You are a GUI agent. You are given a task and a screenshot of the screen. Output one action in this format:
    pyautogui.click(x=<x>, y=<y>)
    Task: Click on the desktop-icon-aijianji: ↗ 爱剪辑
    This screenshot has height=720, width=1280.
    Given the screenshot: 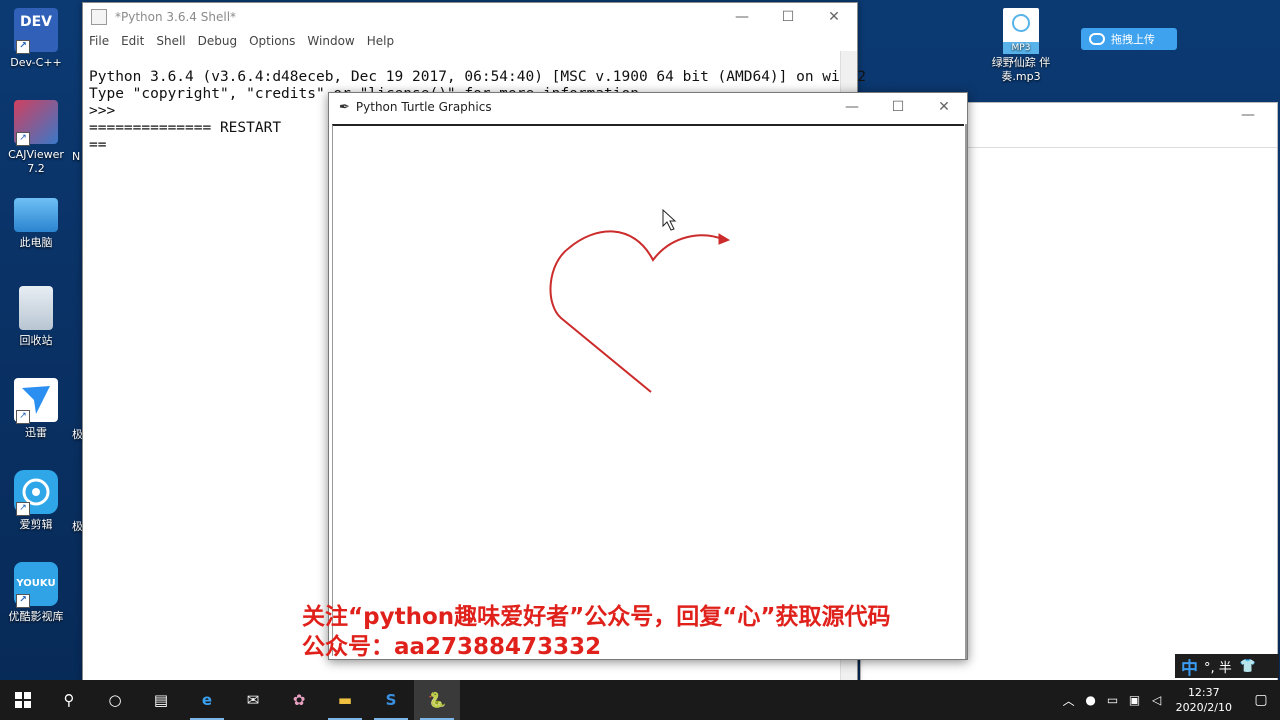 What is the action you would take?
    pyautogui.click(x=37, y=501)
    